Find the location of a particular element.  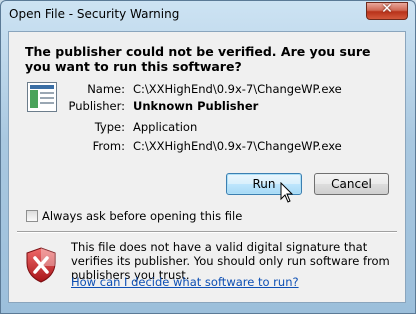

shield-error-icon is located at coordinates (41, 265).